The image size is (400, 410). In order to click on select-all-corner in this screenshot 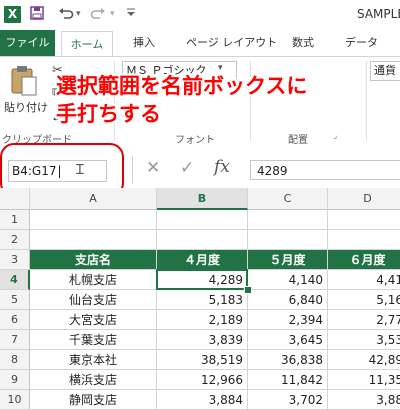, I will do `click(15, 199)`.